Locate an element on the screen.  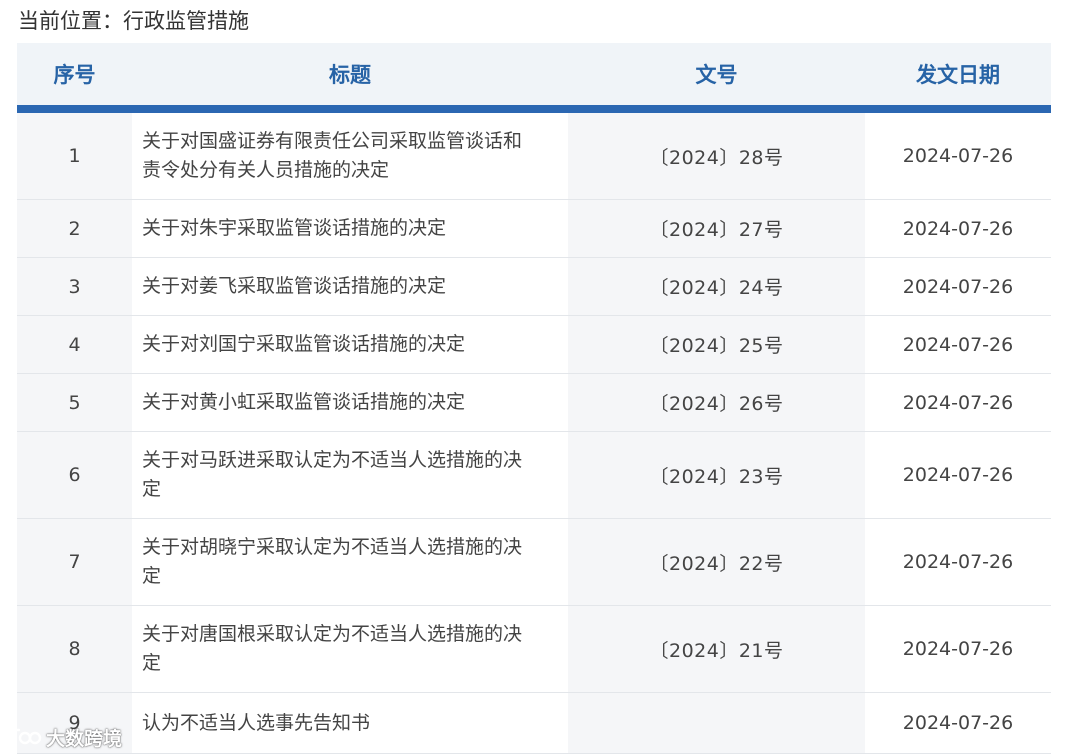
row-doc-number: 〔2024〕24号 is located at coordinates (716, 286).